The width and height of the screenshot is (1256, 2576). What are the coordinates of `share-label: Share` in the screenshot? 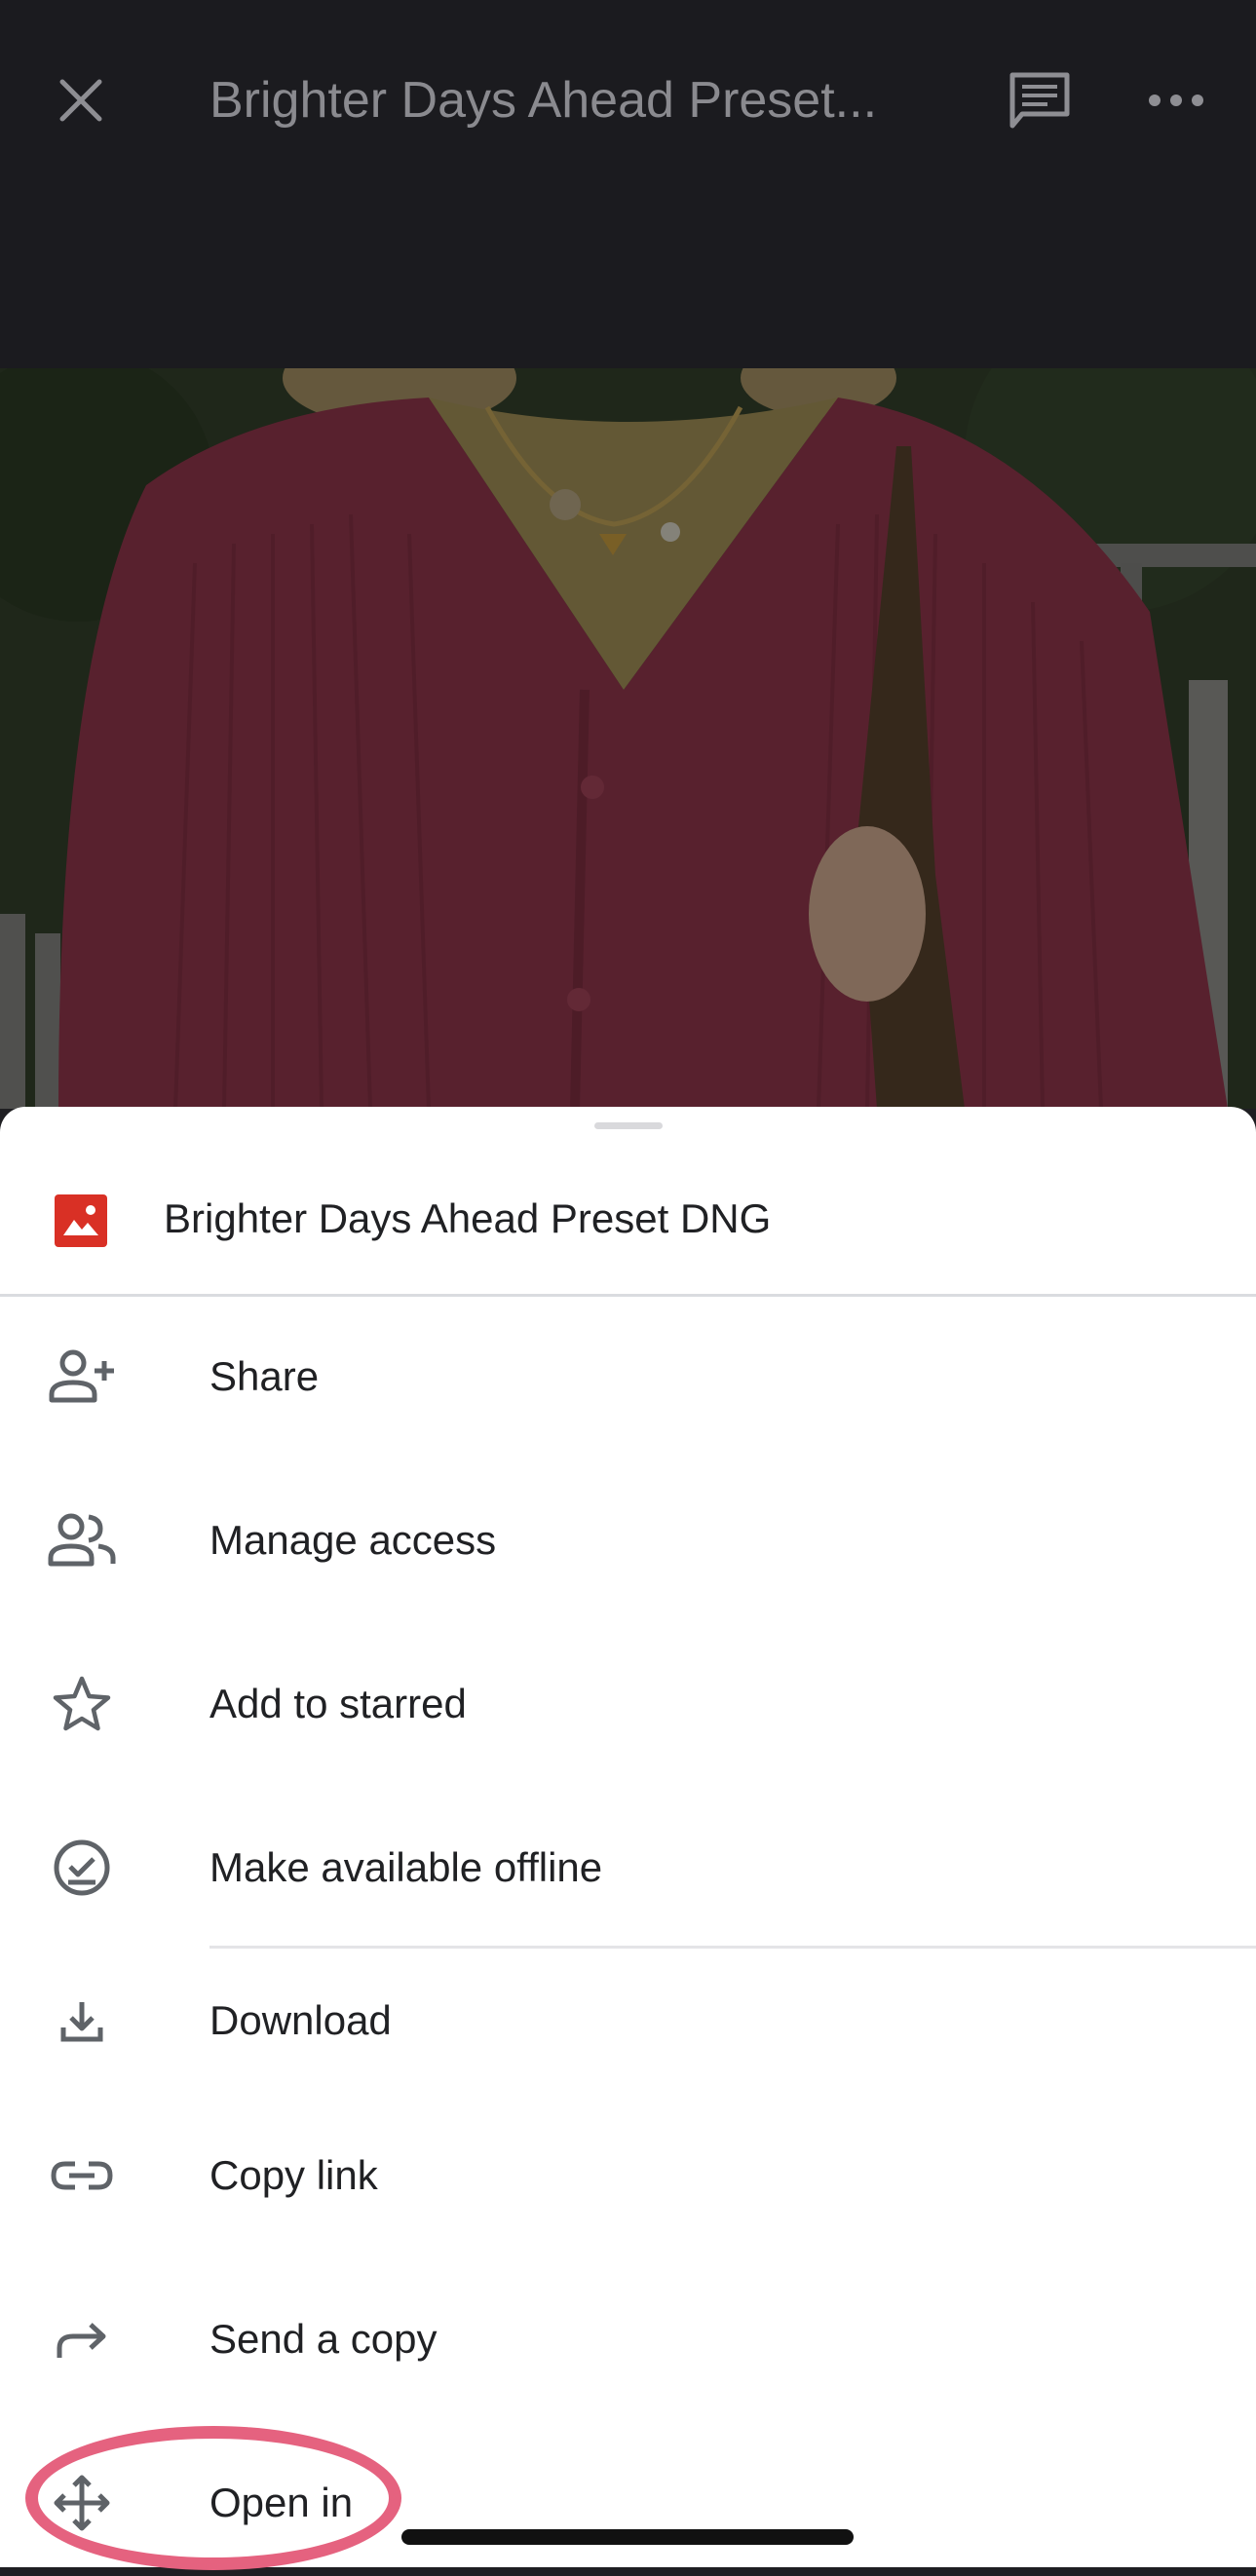 It's located at (264, 1376).